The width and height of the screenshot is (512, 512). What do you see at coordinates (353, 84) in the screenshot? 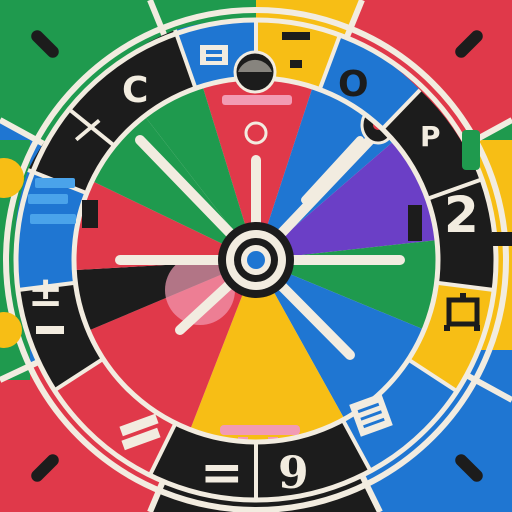
I see `label-top-o: O` at bounding box center [353, 84].